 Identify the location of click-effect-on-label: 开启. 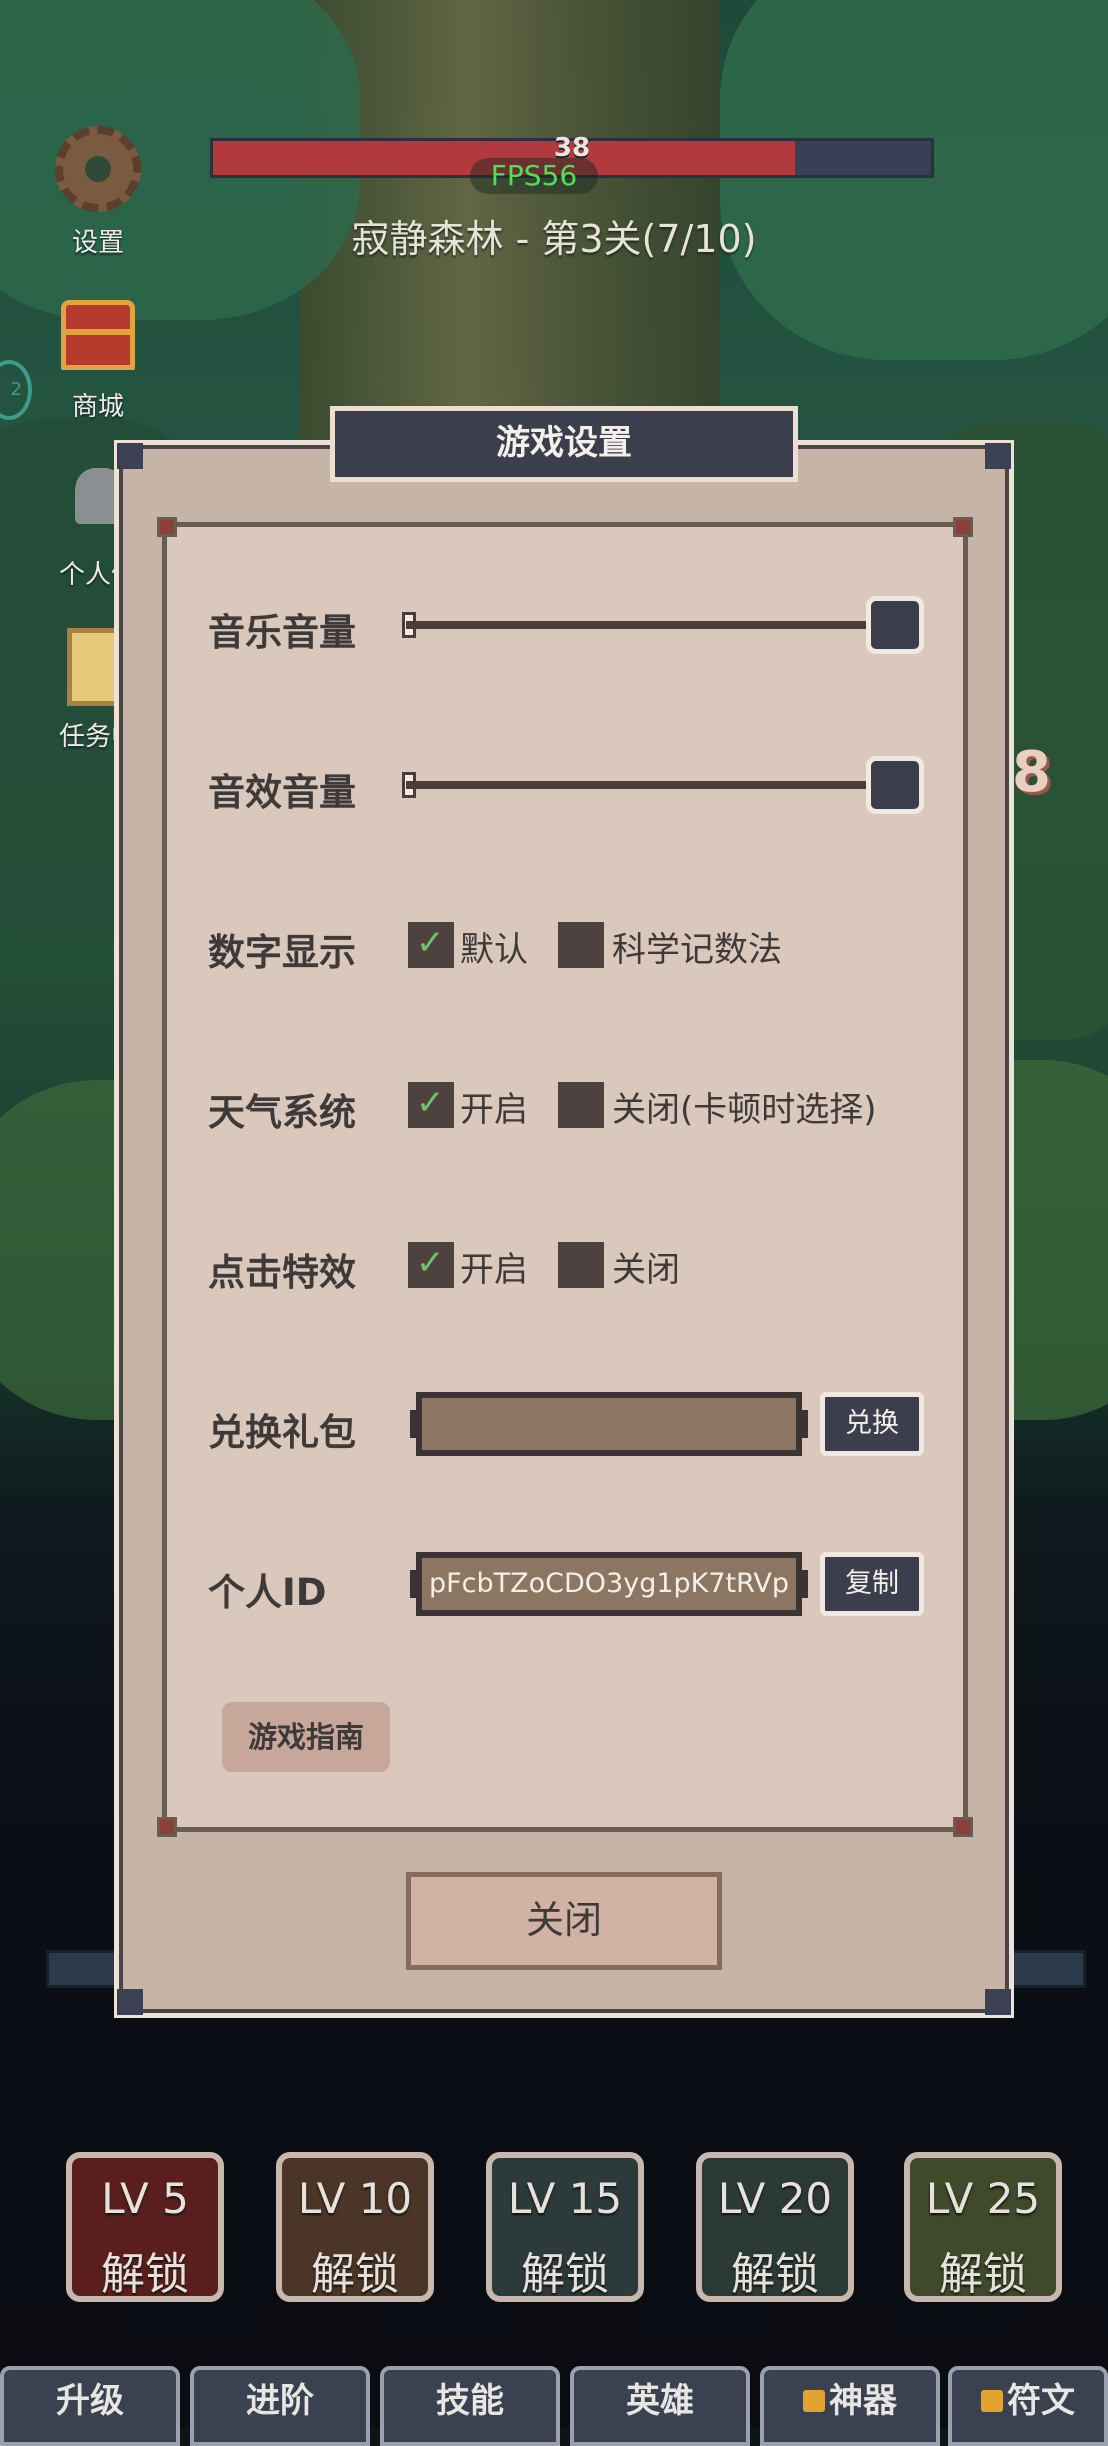
(494, 1270).